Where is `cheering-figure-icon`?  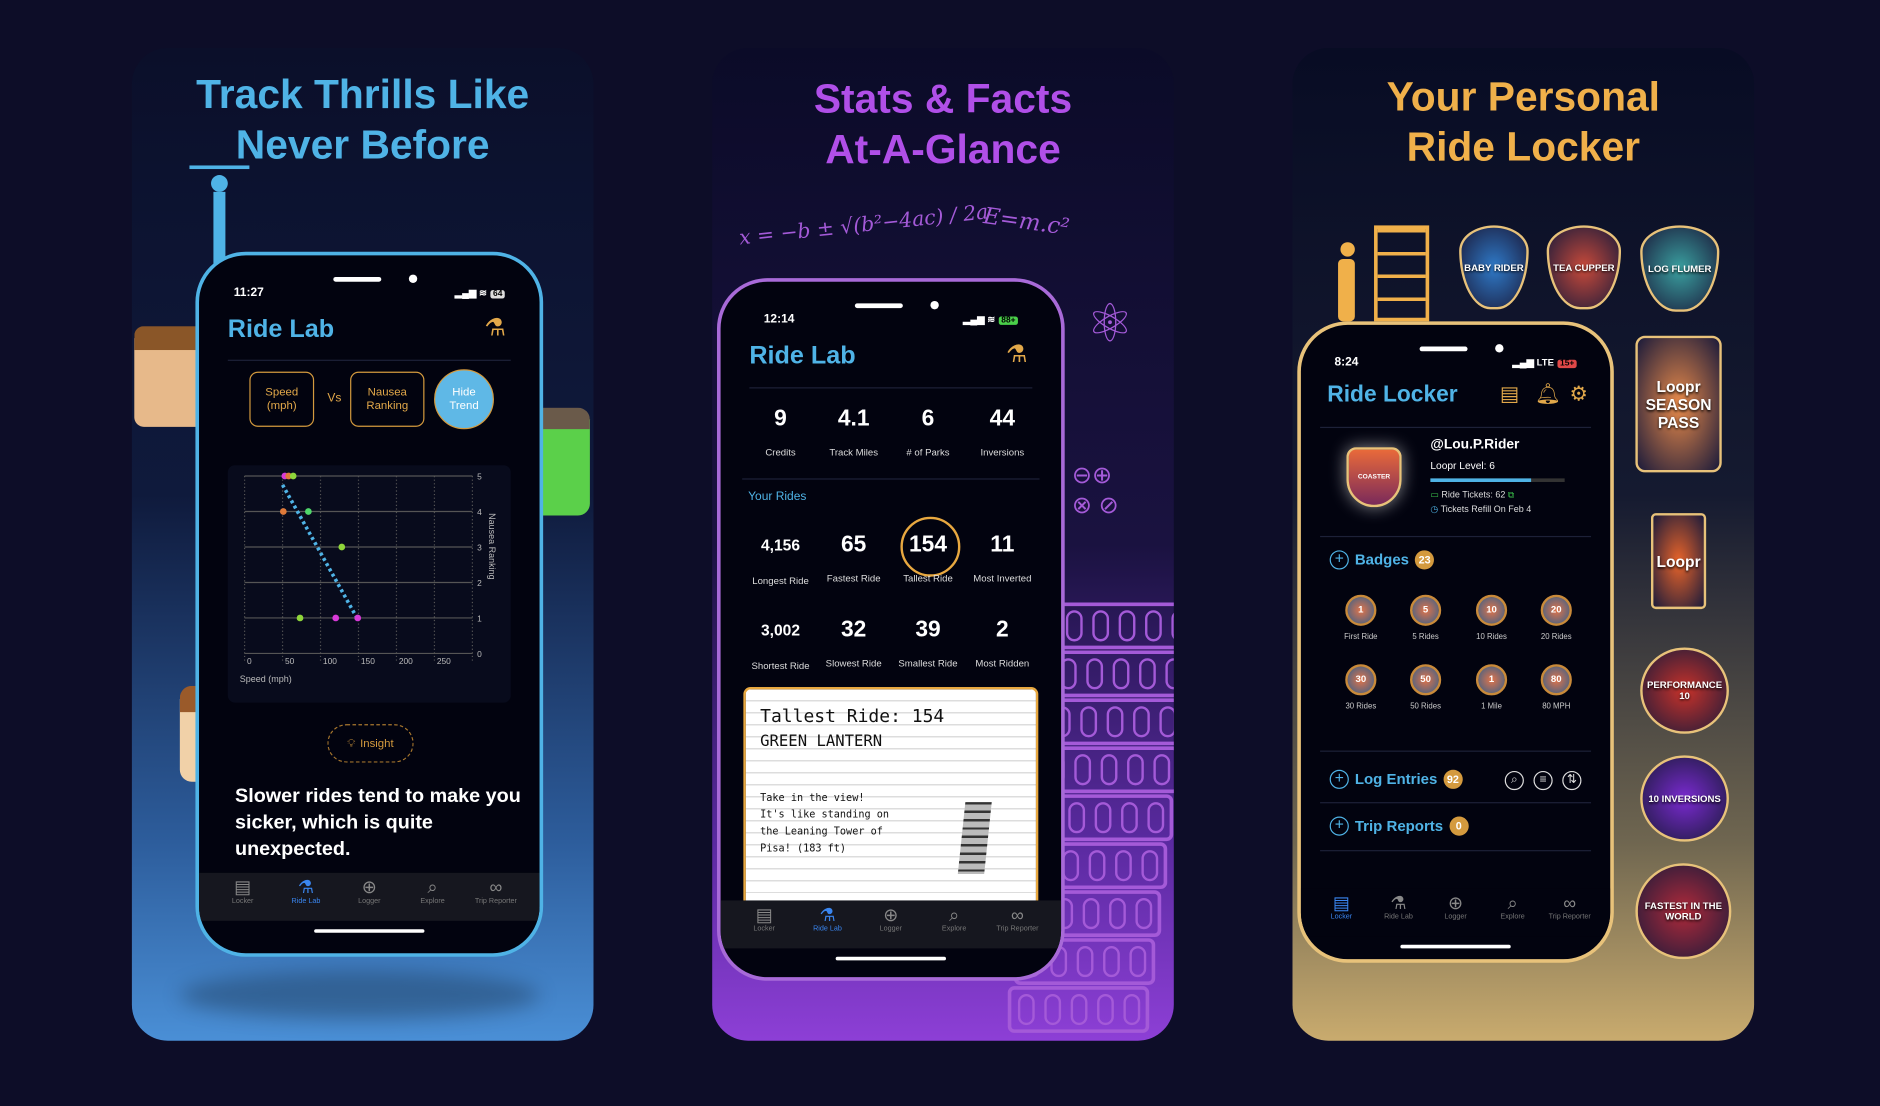
cheering-figure-icon is located at coordinates (219, 214).